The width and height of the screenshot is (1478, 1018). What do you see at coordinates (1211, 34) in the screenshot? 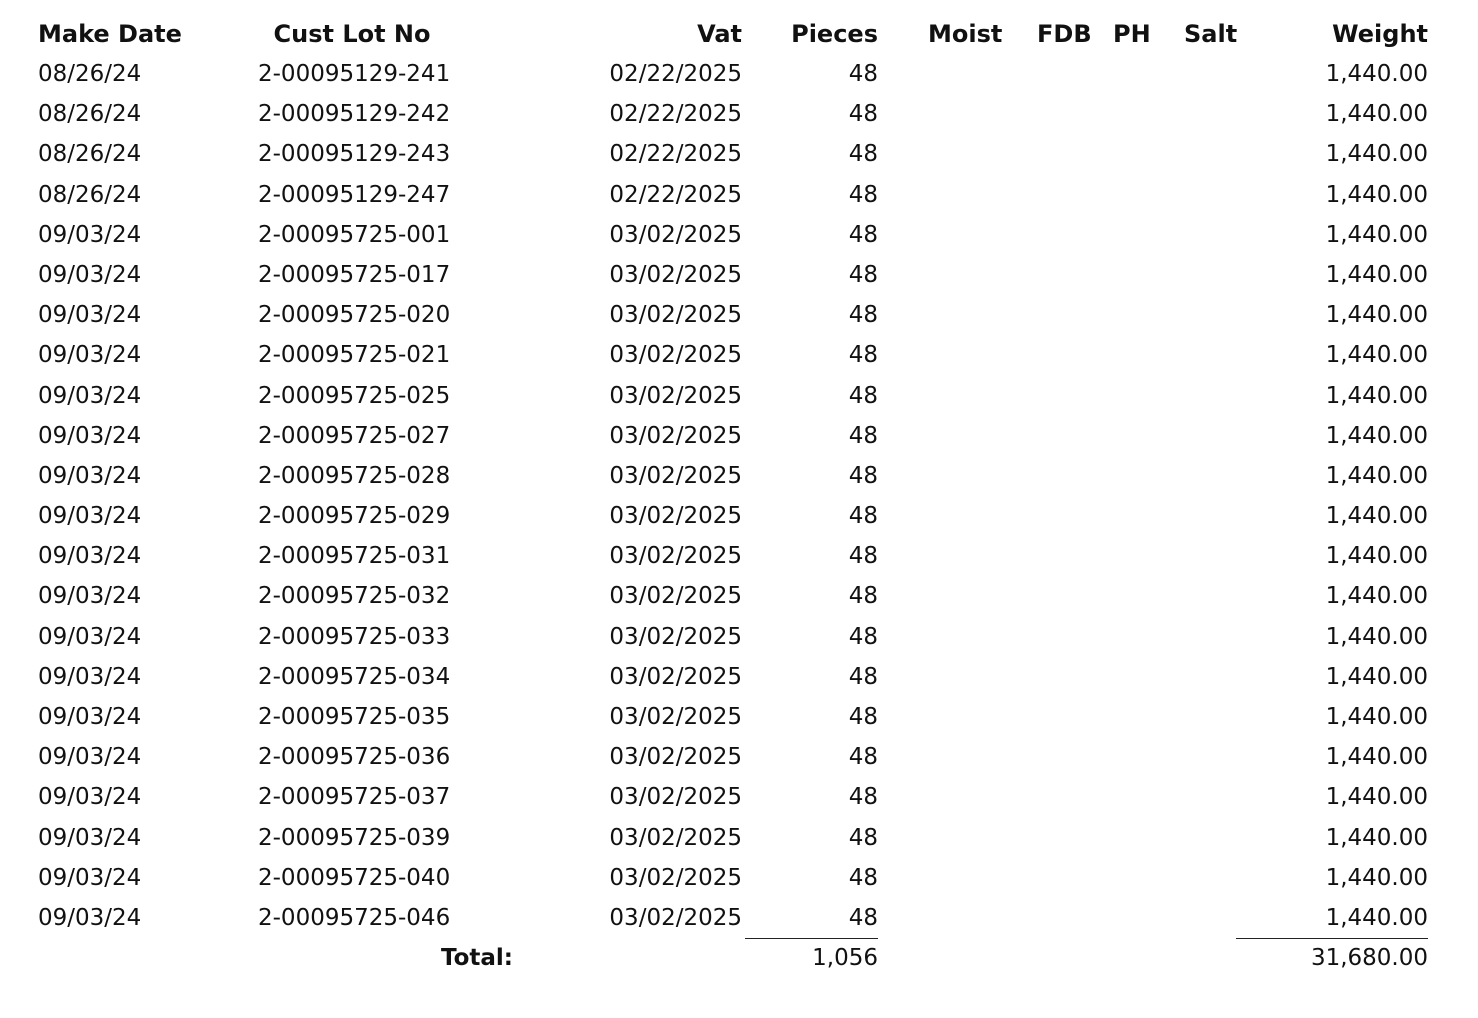
I see `column-header-salt: Salt` at bounding box center [1211, 34].